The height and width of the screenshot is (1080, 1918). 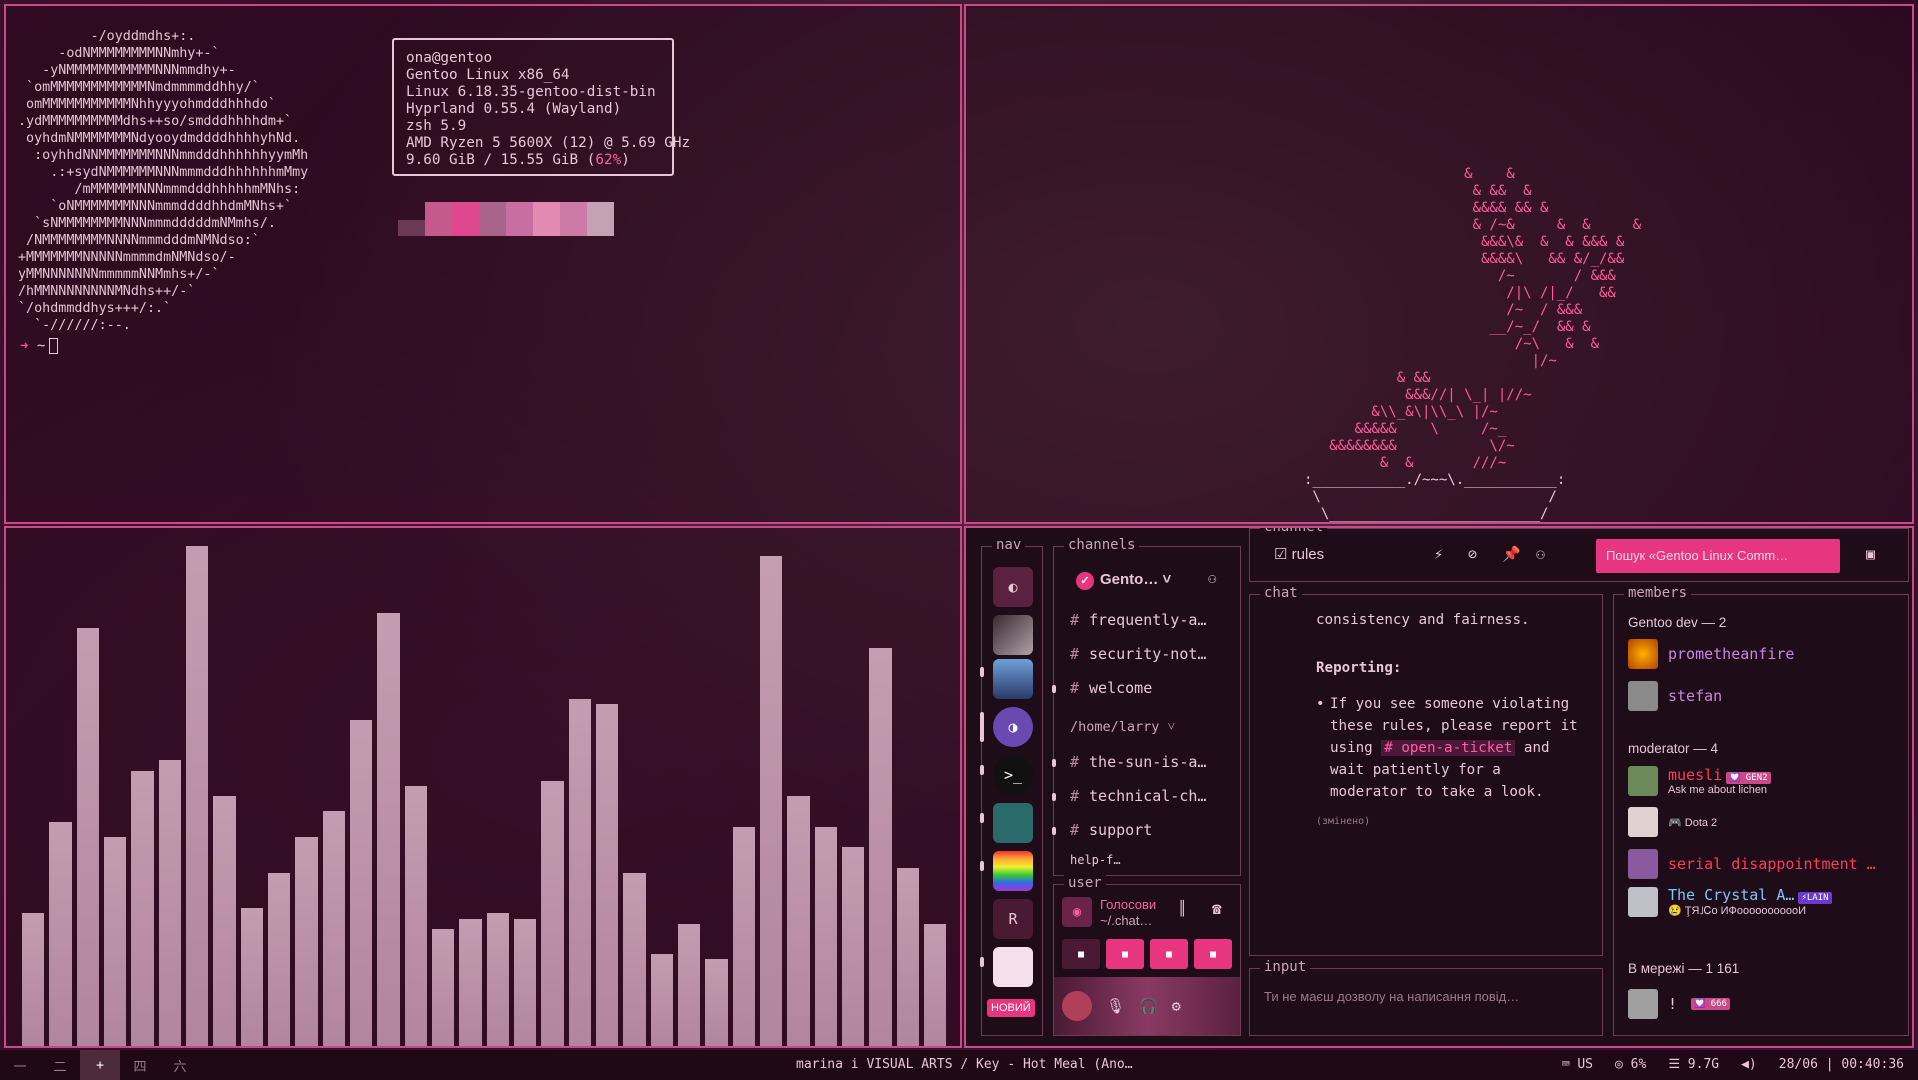 What do you see at coordinates (163, 172) in the screenshot?
I see `logo-line: .:+sydNMMMMMMNNNmmmdddhhhhhhmMmy` at bounding box center [163, 172].